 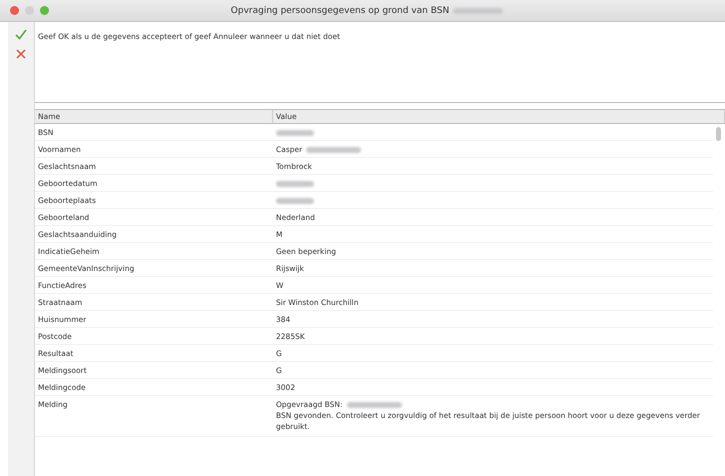 I want to click on zoom-window-button, so click(x=44, y=10).